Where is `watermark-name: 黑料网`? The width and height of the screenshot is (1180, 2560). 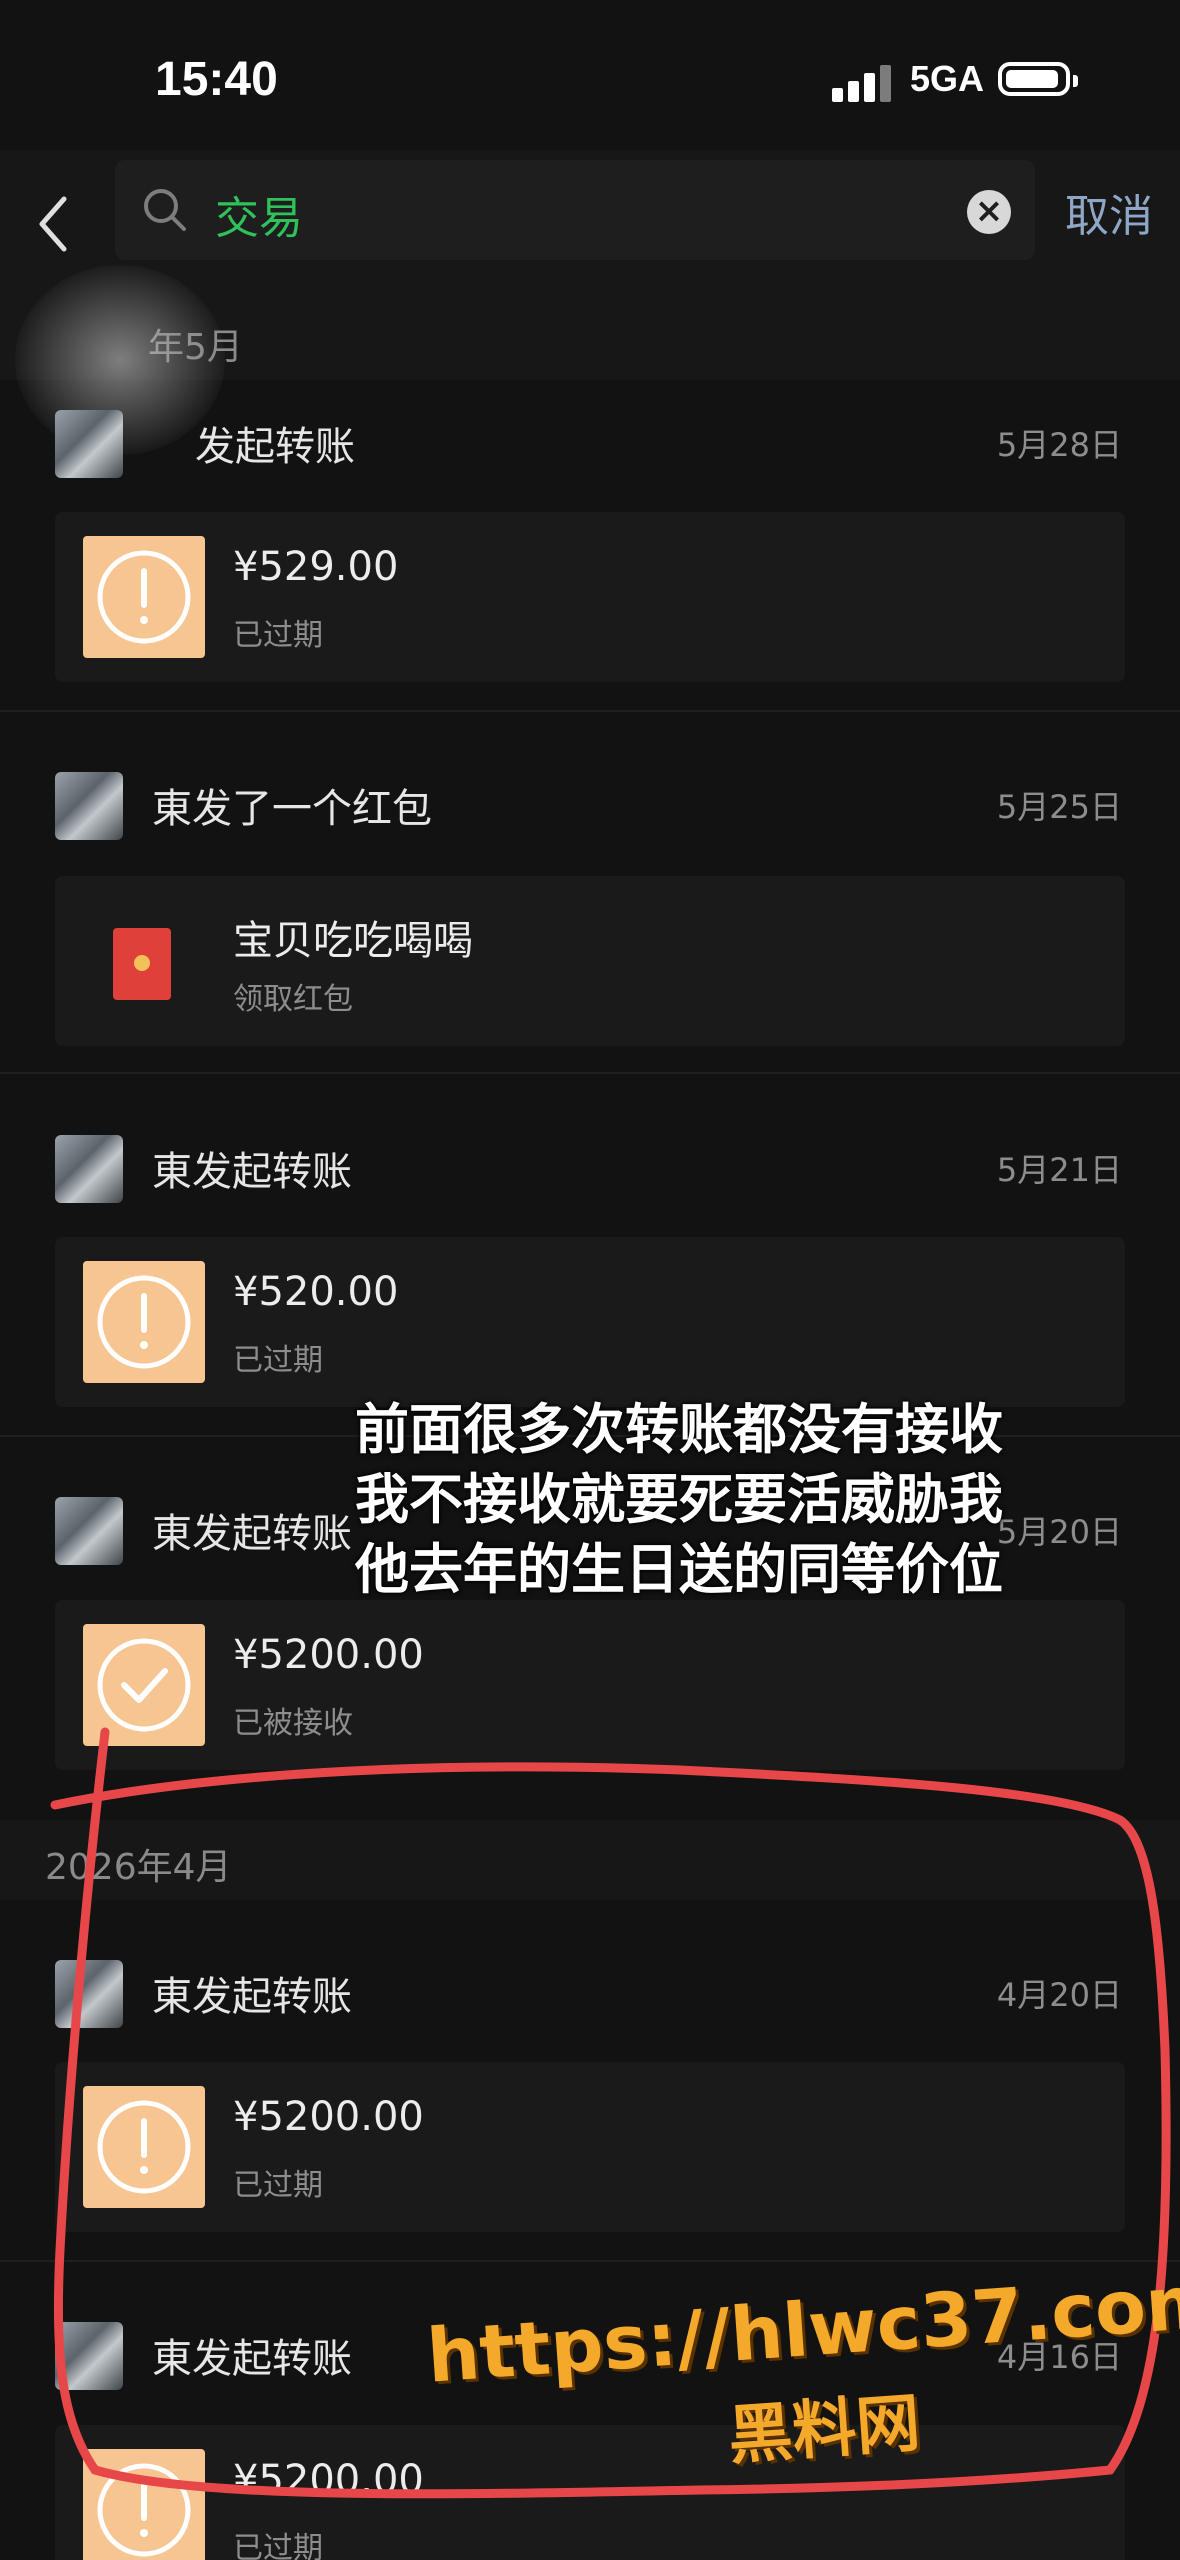 watermark-name: 黑料网 is located at coordinates (824, 2430).